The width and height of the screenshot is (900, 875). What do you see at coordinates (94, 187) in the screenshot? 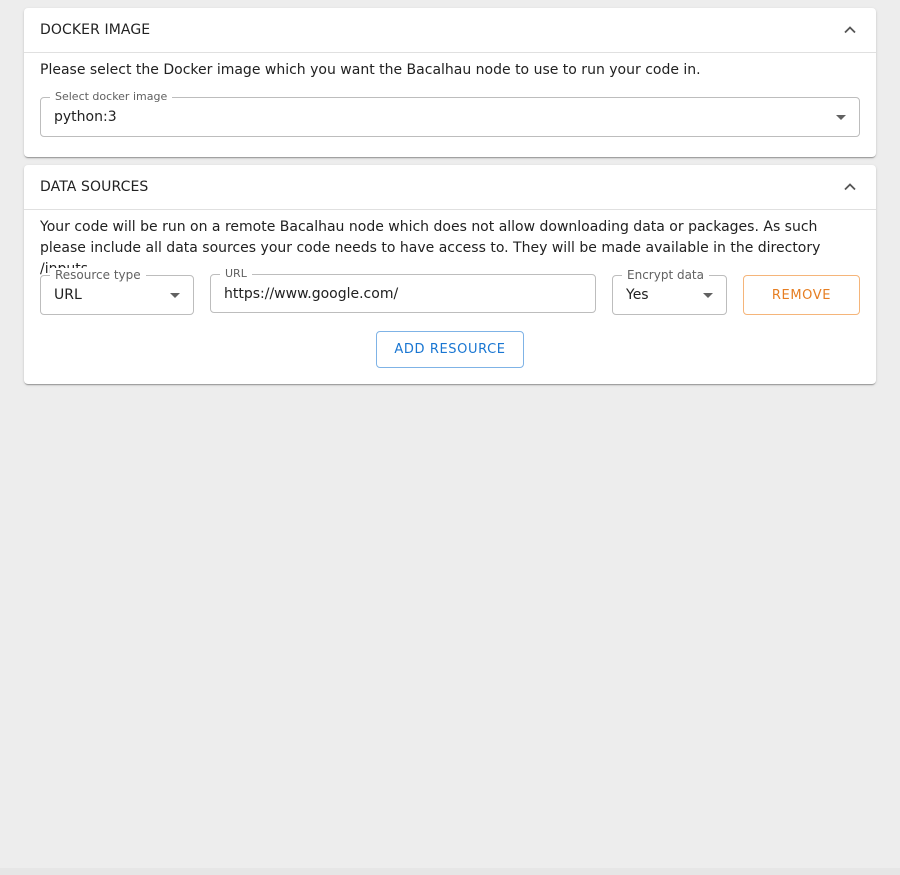
I see `data-sources-panel-title: DATA SOURCES` at bounding box center [94, 187].